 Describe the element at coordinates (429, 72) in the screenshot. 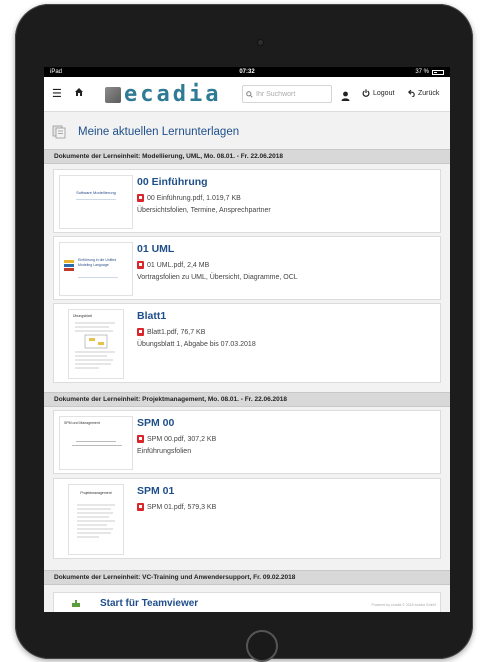

I see `battery-status: 37 %` at that location.